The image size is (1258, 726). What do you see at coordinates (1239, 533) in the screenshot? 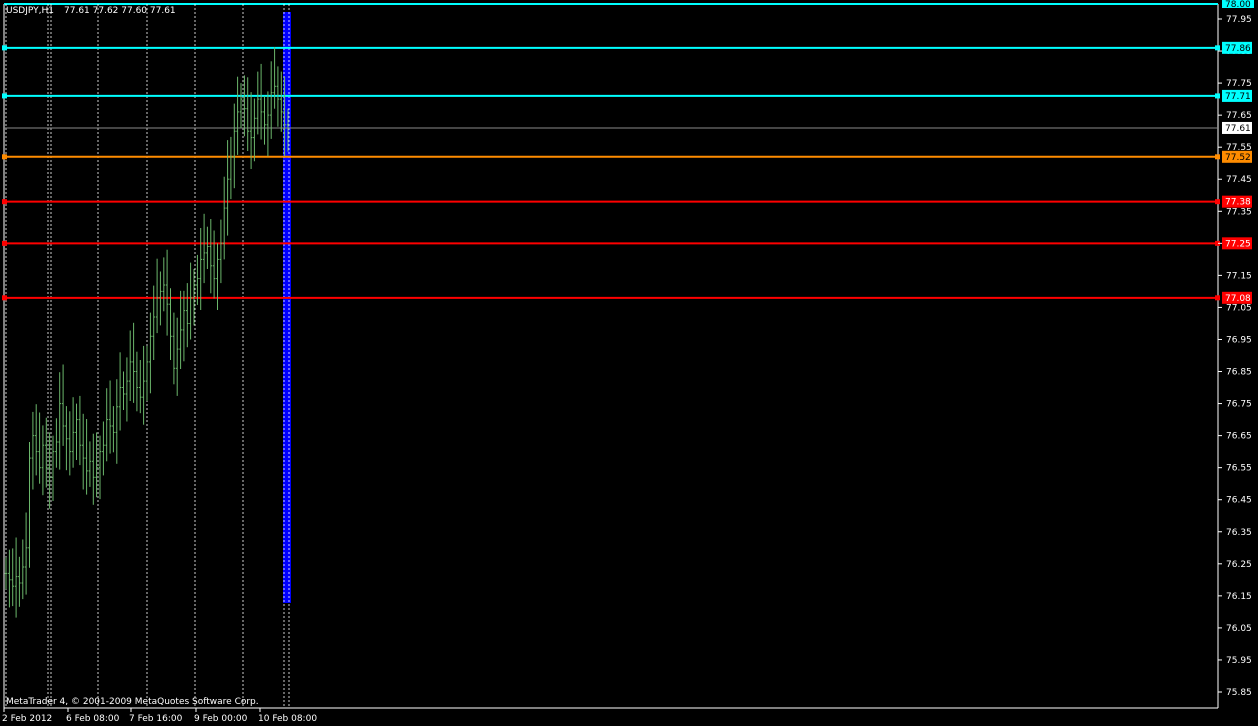
I see `price-tick-label: 76.35` at bounding box center [1239, 533].